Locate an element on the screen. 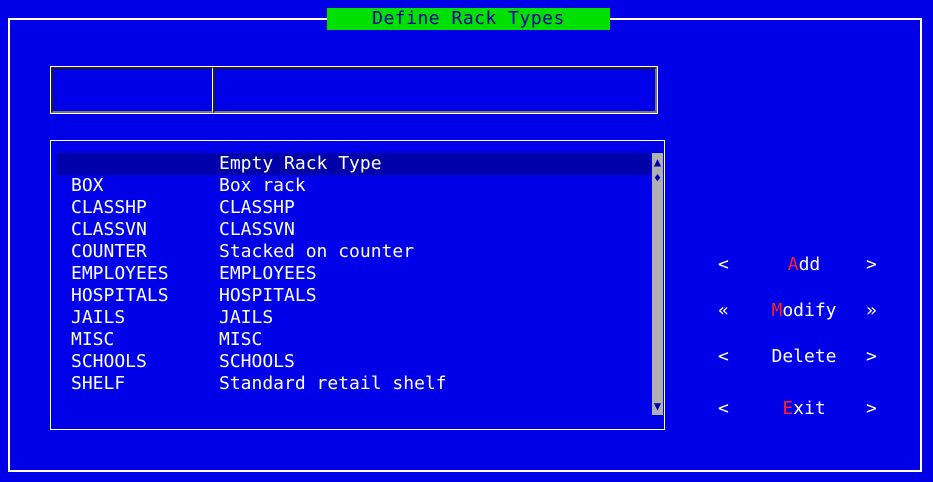 The height and width of the screenshot is (482, 933). list-item: HOSPITALS HOSPITALS is located at coordinates (354, 296).